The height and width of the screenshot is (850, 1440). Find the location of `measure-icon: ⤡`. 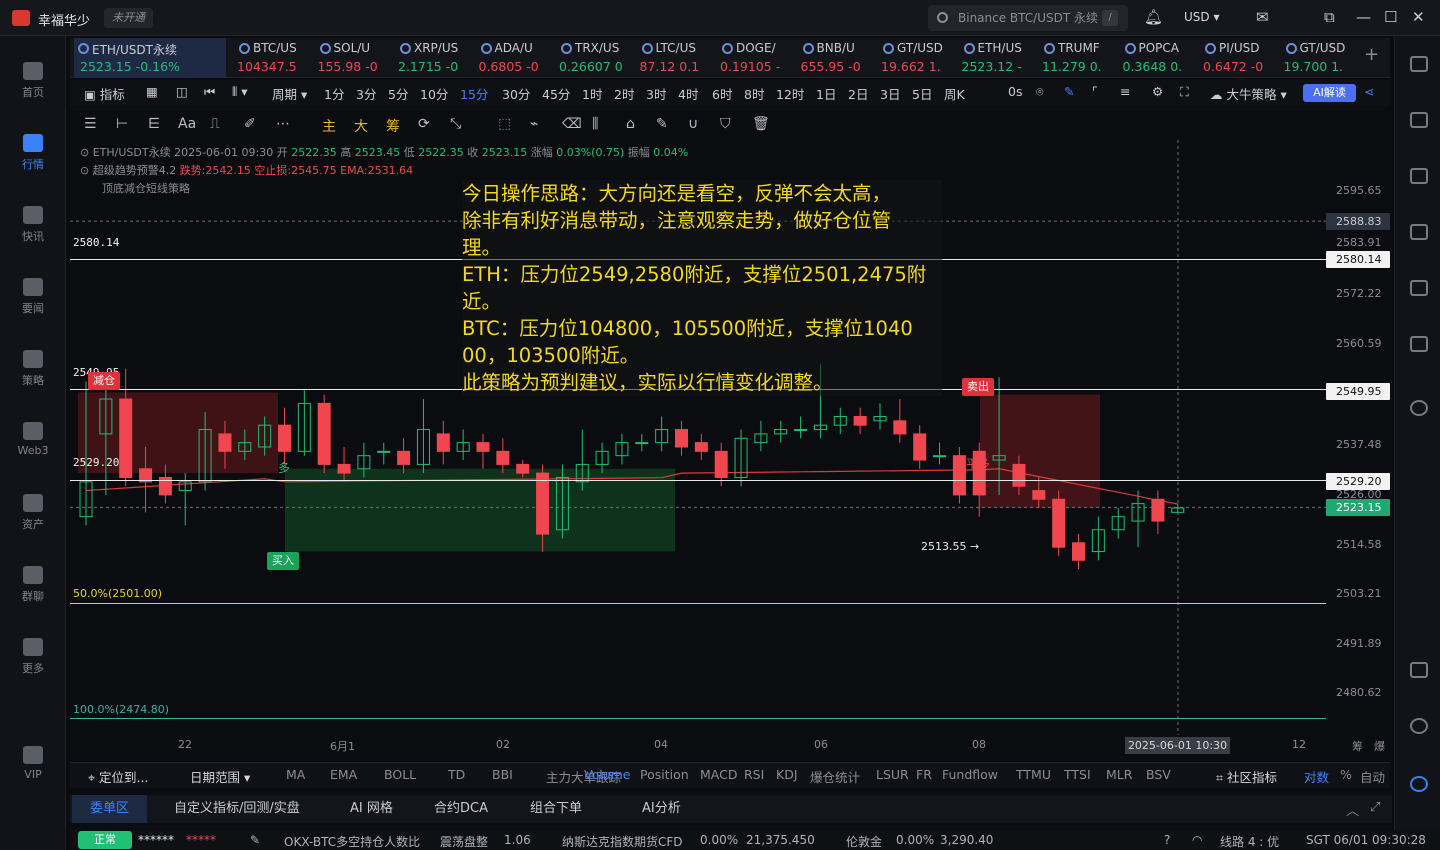

measure-icon: ⤡ is located at coordinates (455, 124).